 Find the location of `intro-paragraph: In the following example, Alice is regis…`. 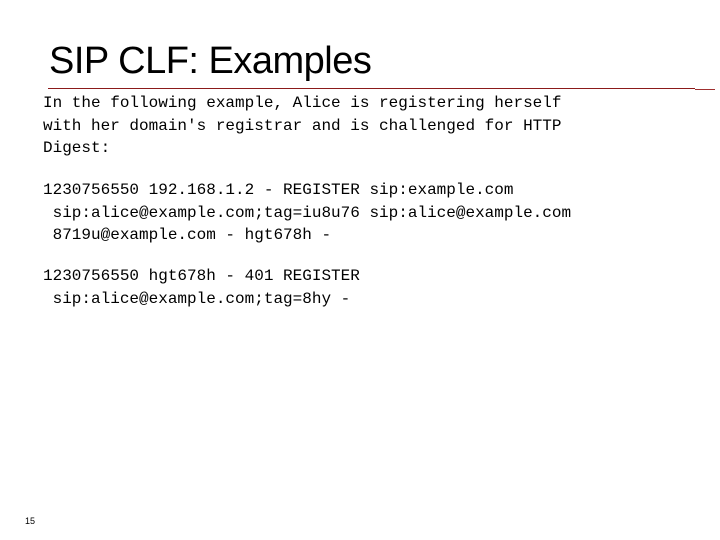

intro-paragraph: In the following example, Alice is regis… is located at coordinates (302, 126).